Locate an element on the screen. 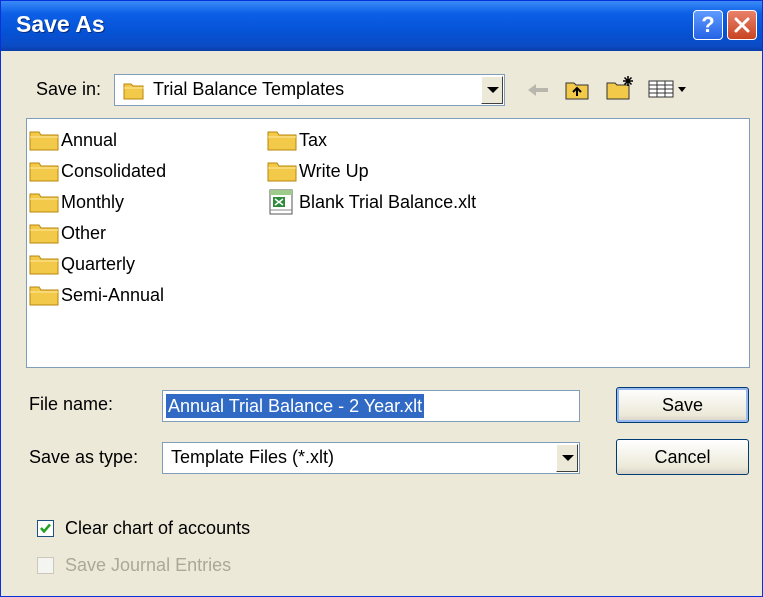  list-item-label: Blank Trial Balance.xlt is located at coordinates (388, 201).